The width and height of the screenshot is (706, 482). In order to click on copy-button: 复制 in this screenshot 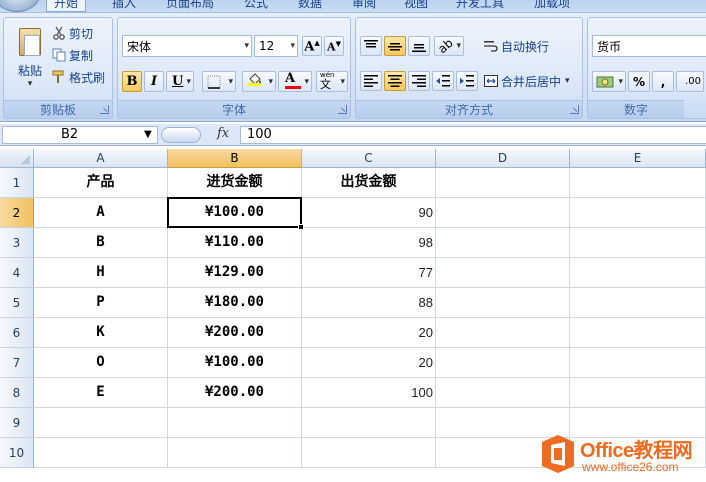, I will do `click(72, 55)`.